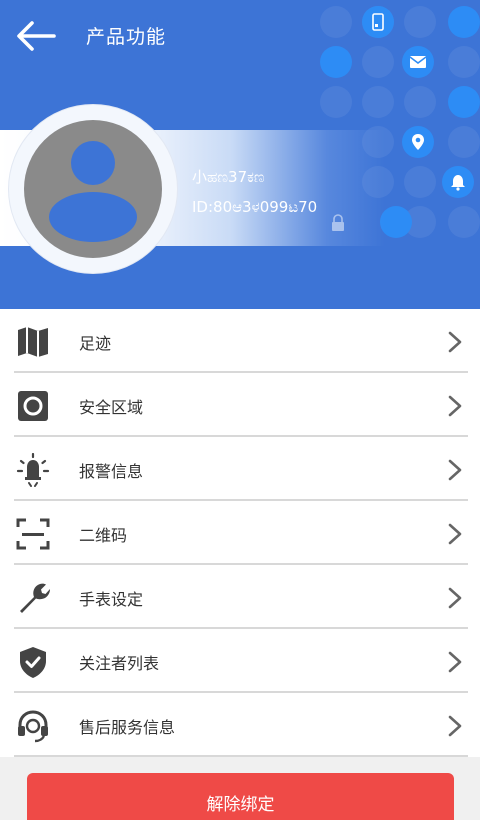 This screenshot has width=480, height=820. I want to click on menu-item-after-sales: 售后服务信息, so click(240, 725).